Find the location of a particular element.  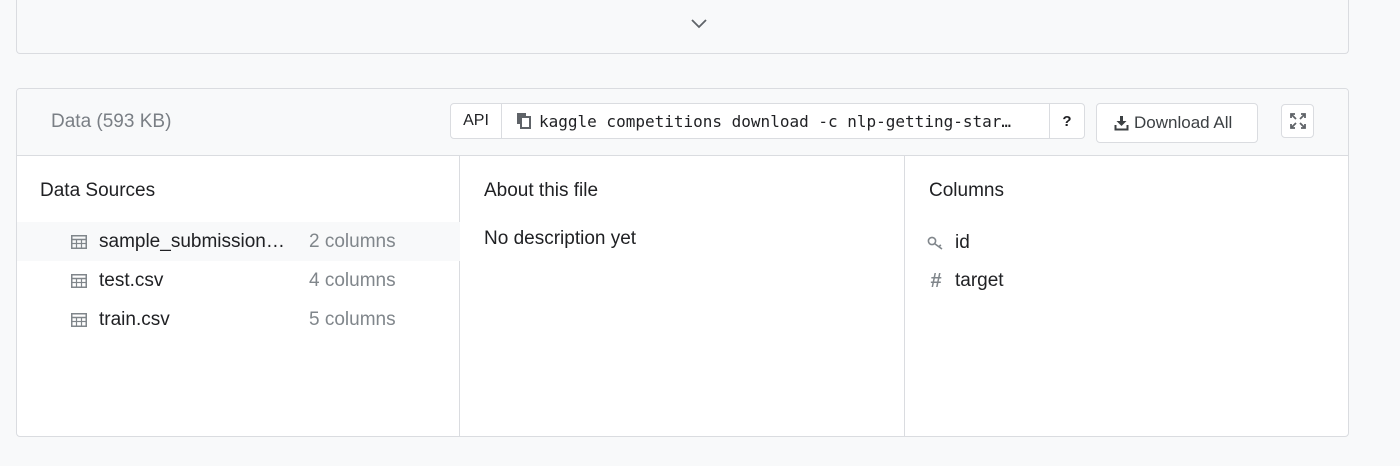

column-item-id: id is located at coordinates (948, 243).